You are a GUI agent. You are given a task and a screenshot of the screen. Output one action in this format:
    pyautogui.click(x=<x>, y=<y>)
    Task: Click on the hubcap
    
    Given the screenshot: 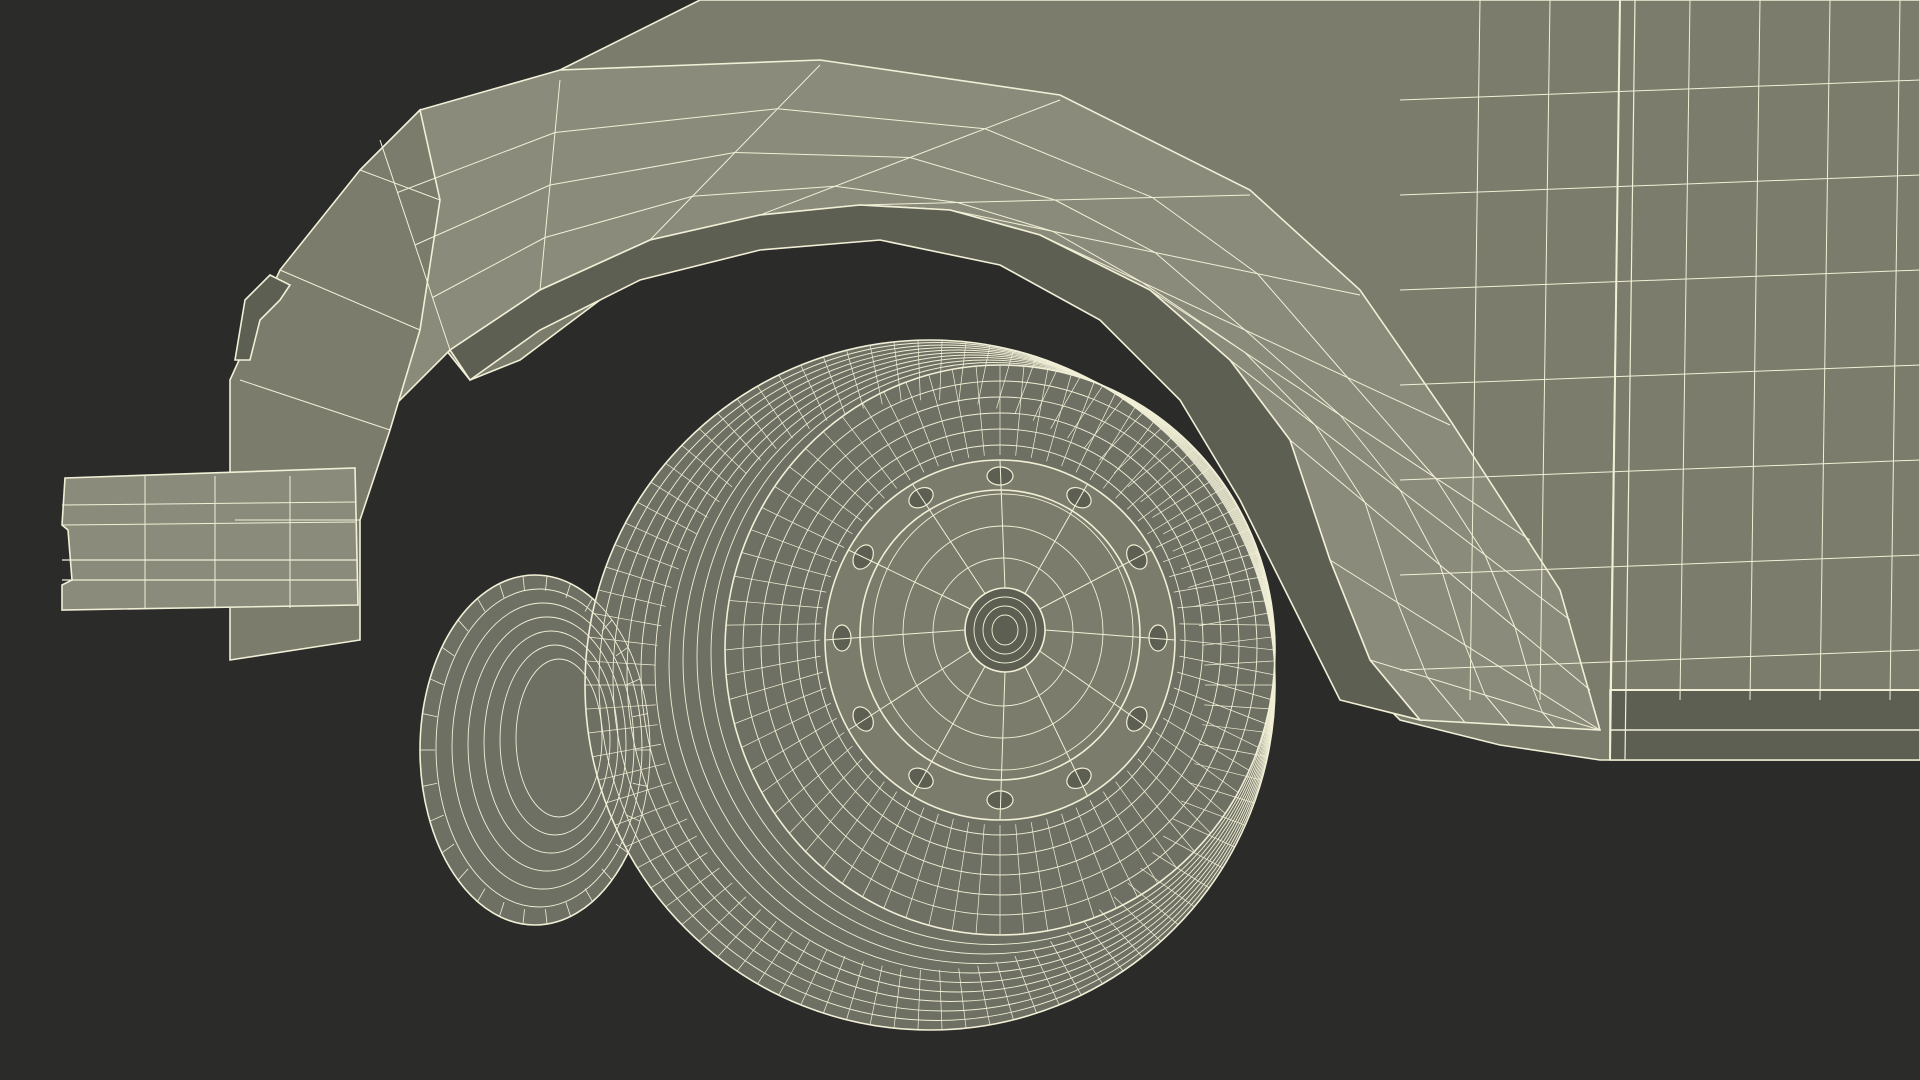 What is the action you would take?
    pyautogui.click(x=1005, y=630)
    